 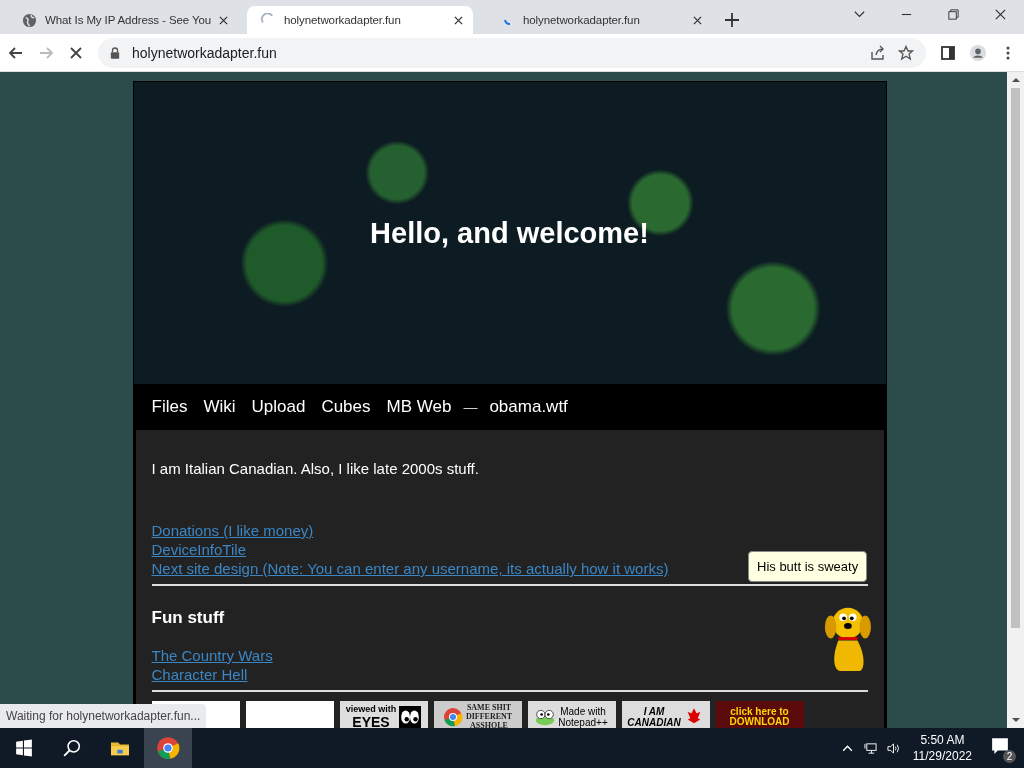 I want to click on notification-count: 2, so click(x=1009, y=756).